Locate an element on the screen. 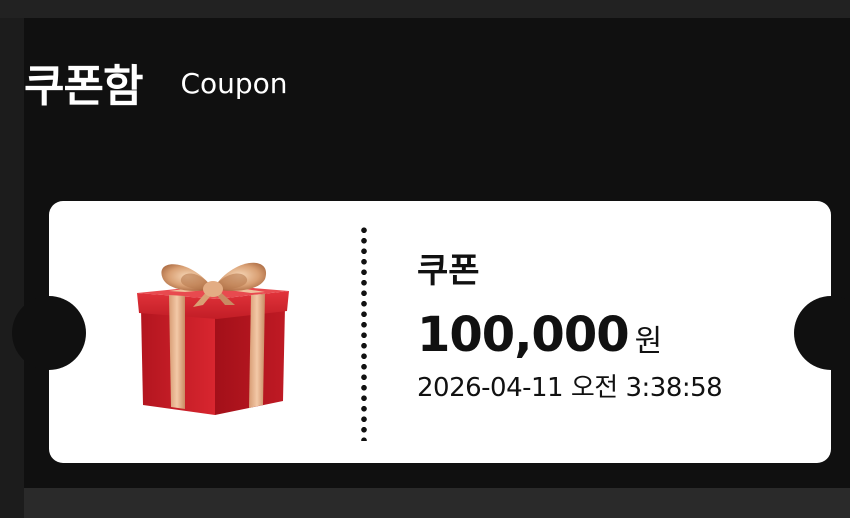  page-header: 쿠폰함 Coupon is located at coordinates (156, 82).